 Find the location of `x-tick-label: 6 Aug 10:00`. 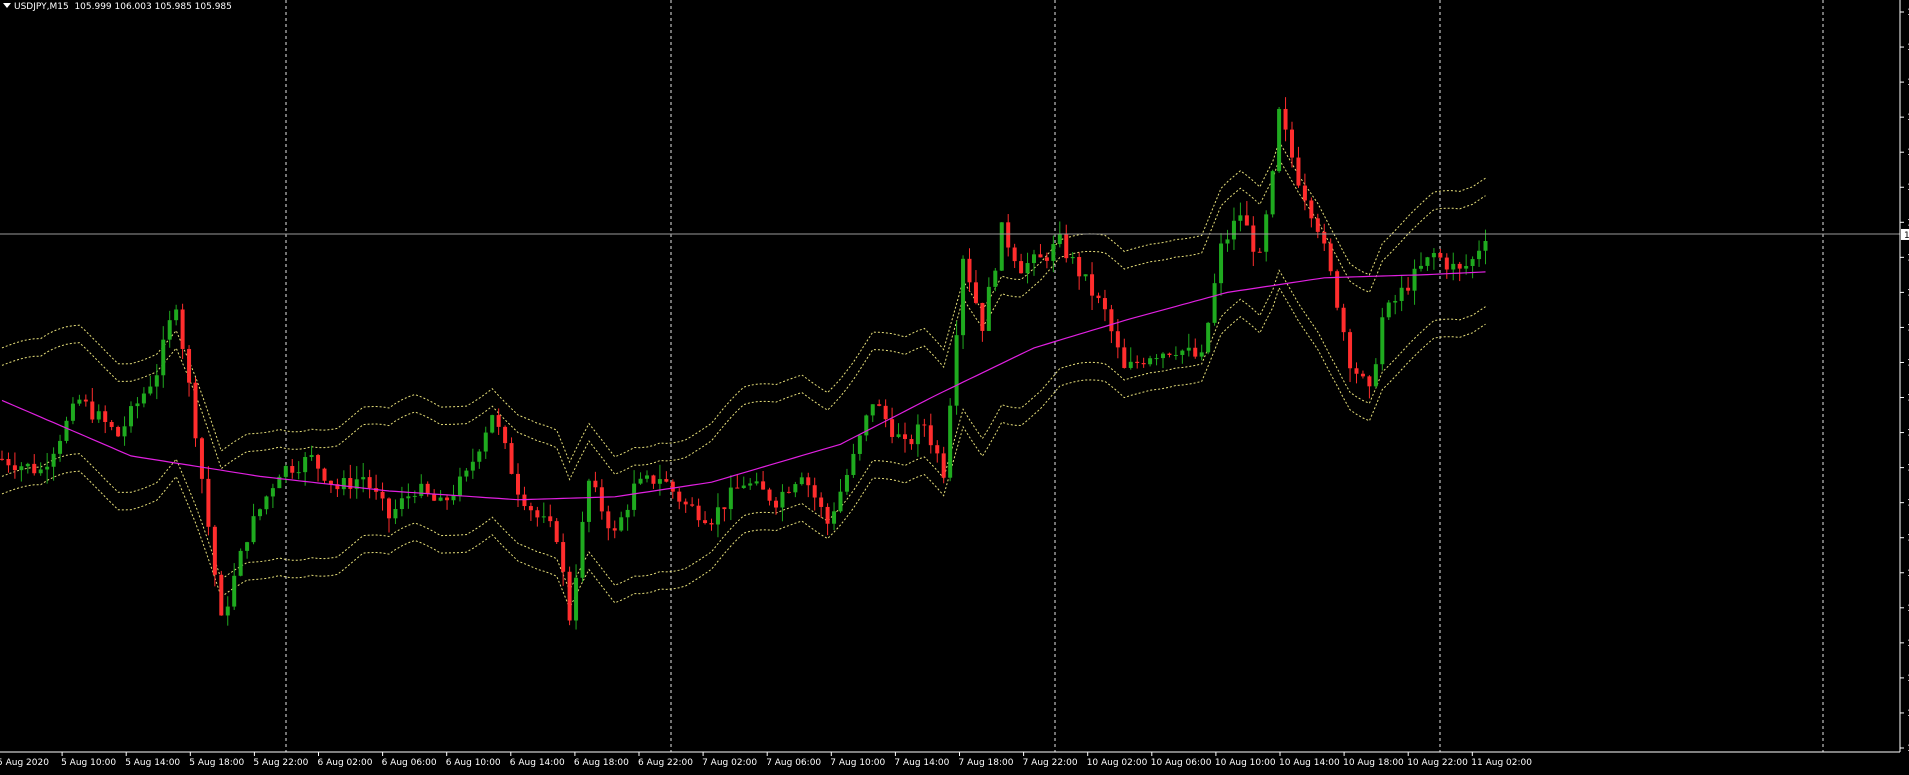

x-tick-label: 6 Aug 10:00 is located at coordinates (473, 763).